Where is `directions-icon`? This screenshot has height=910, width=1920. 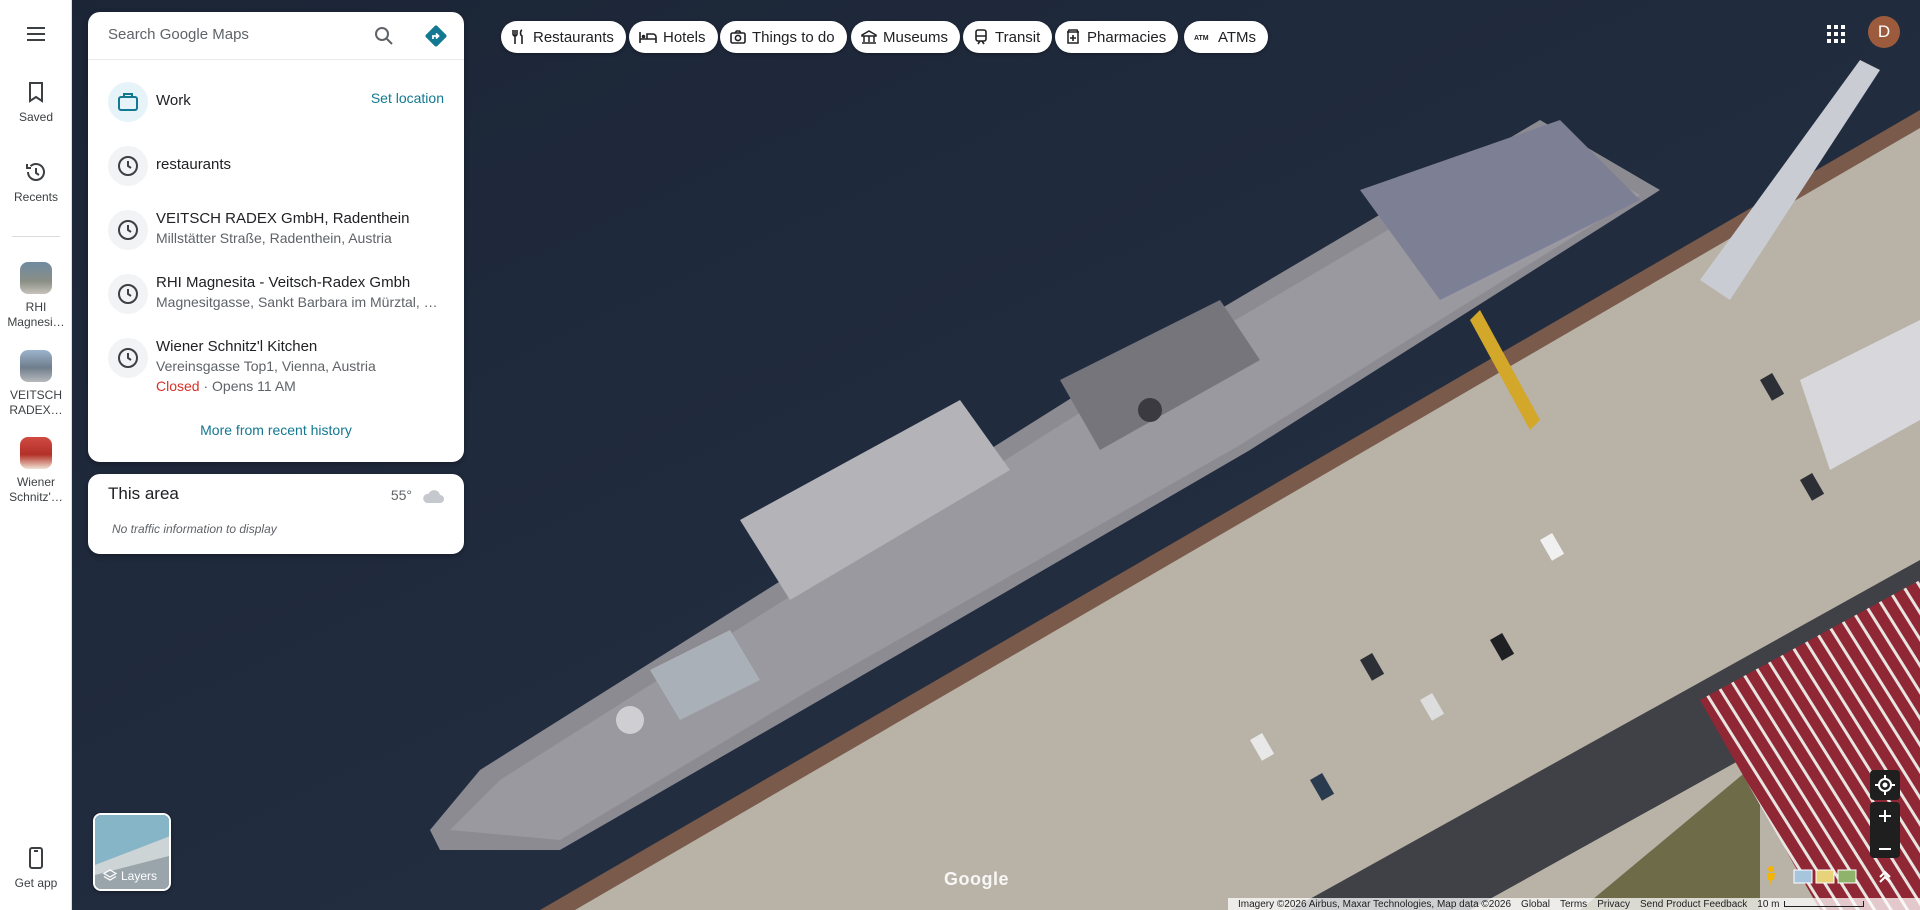 directions-icon is located at coordinates (436, 36).